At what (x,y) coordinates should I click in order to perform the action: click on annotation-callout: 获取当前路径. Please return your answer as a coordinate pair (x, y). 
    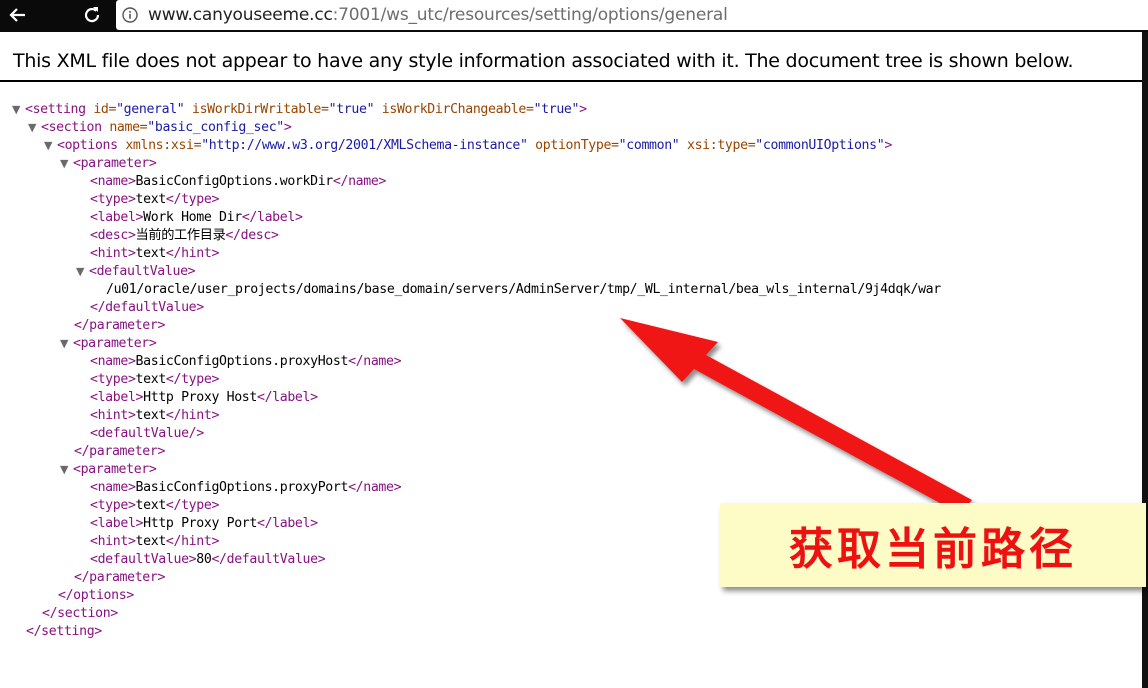
    Looking at the image, I should click on (933, 545).